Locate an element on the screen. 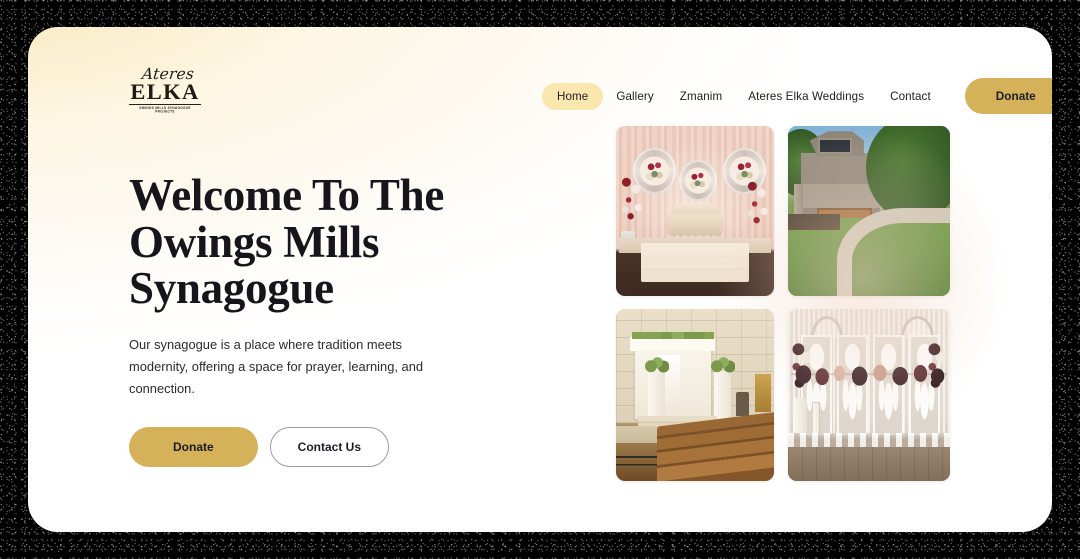  hero-donate-button: Donate is located at coordinates (193, 447).